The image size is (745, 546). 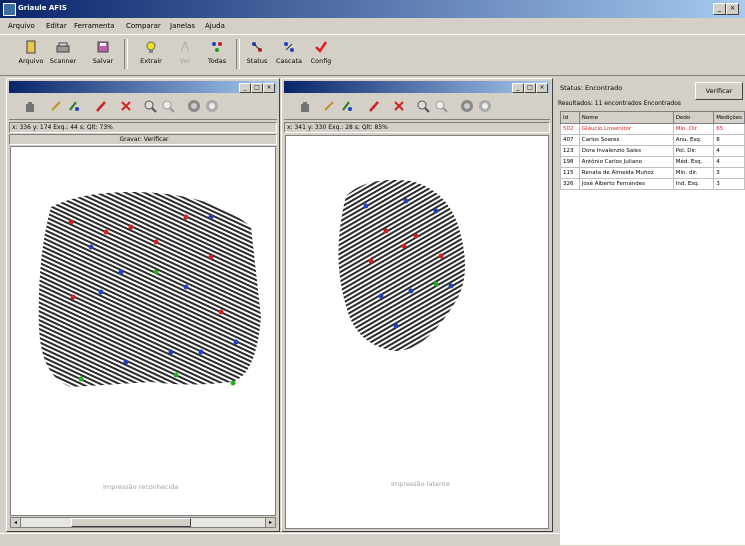 I want to click on row-id: 198, so click(x=570, y=162).